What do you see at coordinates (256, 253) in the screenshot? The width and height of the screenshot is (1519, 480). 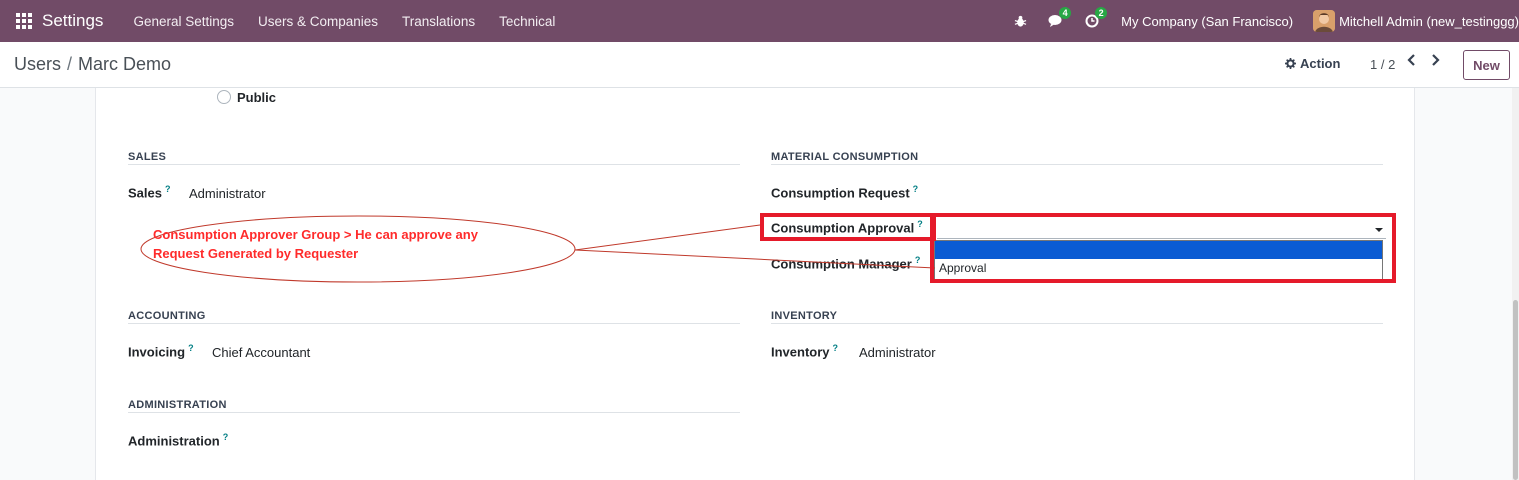 I see `annotation-text-line2: Request Generated by Requester` at bounding box center [256, 253].